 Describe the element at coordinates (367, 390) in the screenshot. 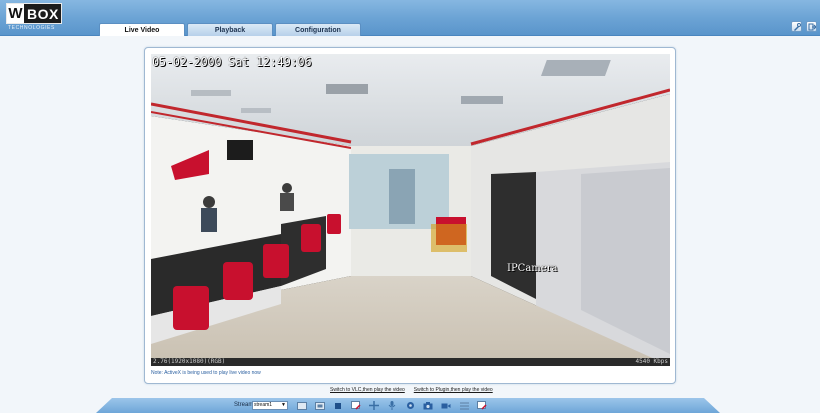

I see `switch-vlc-link: Switch to VLC,then play the video` at that location.